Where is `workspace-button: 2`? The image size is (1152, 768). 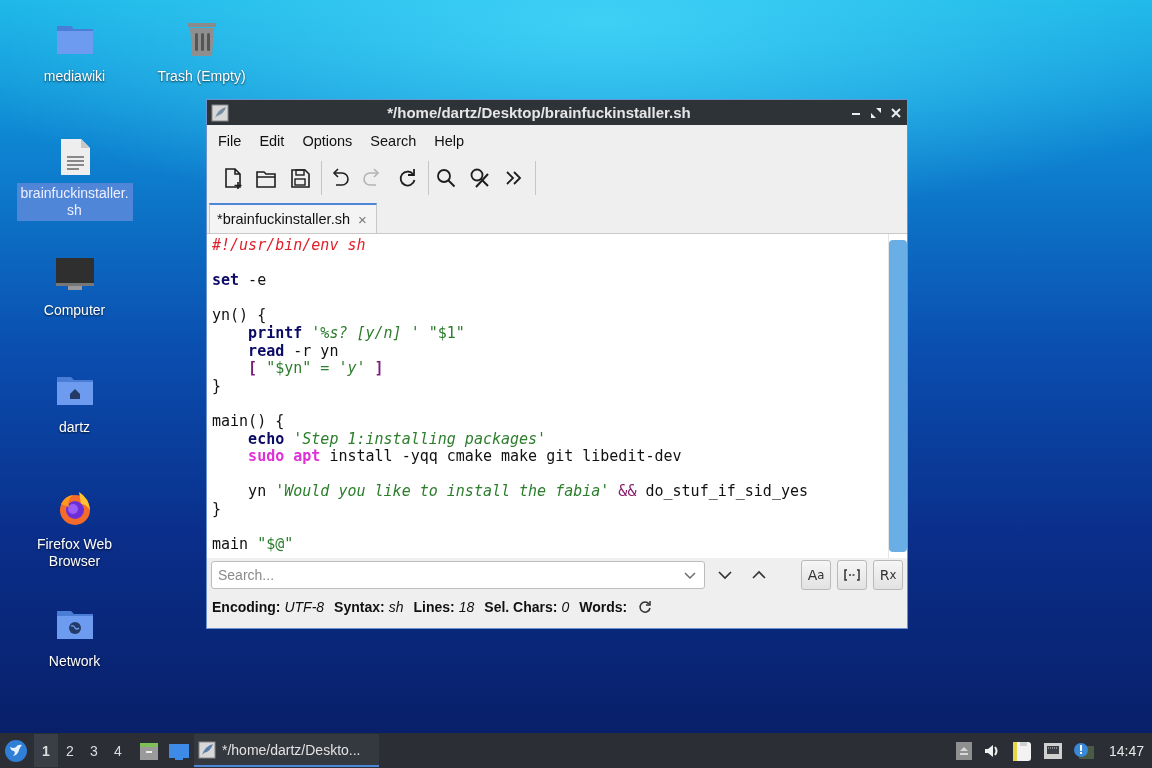
workspace-button: 2 is located at coordinates (70, 750).